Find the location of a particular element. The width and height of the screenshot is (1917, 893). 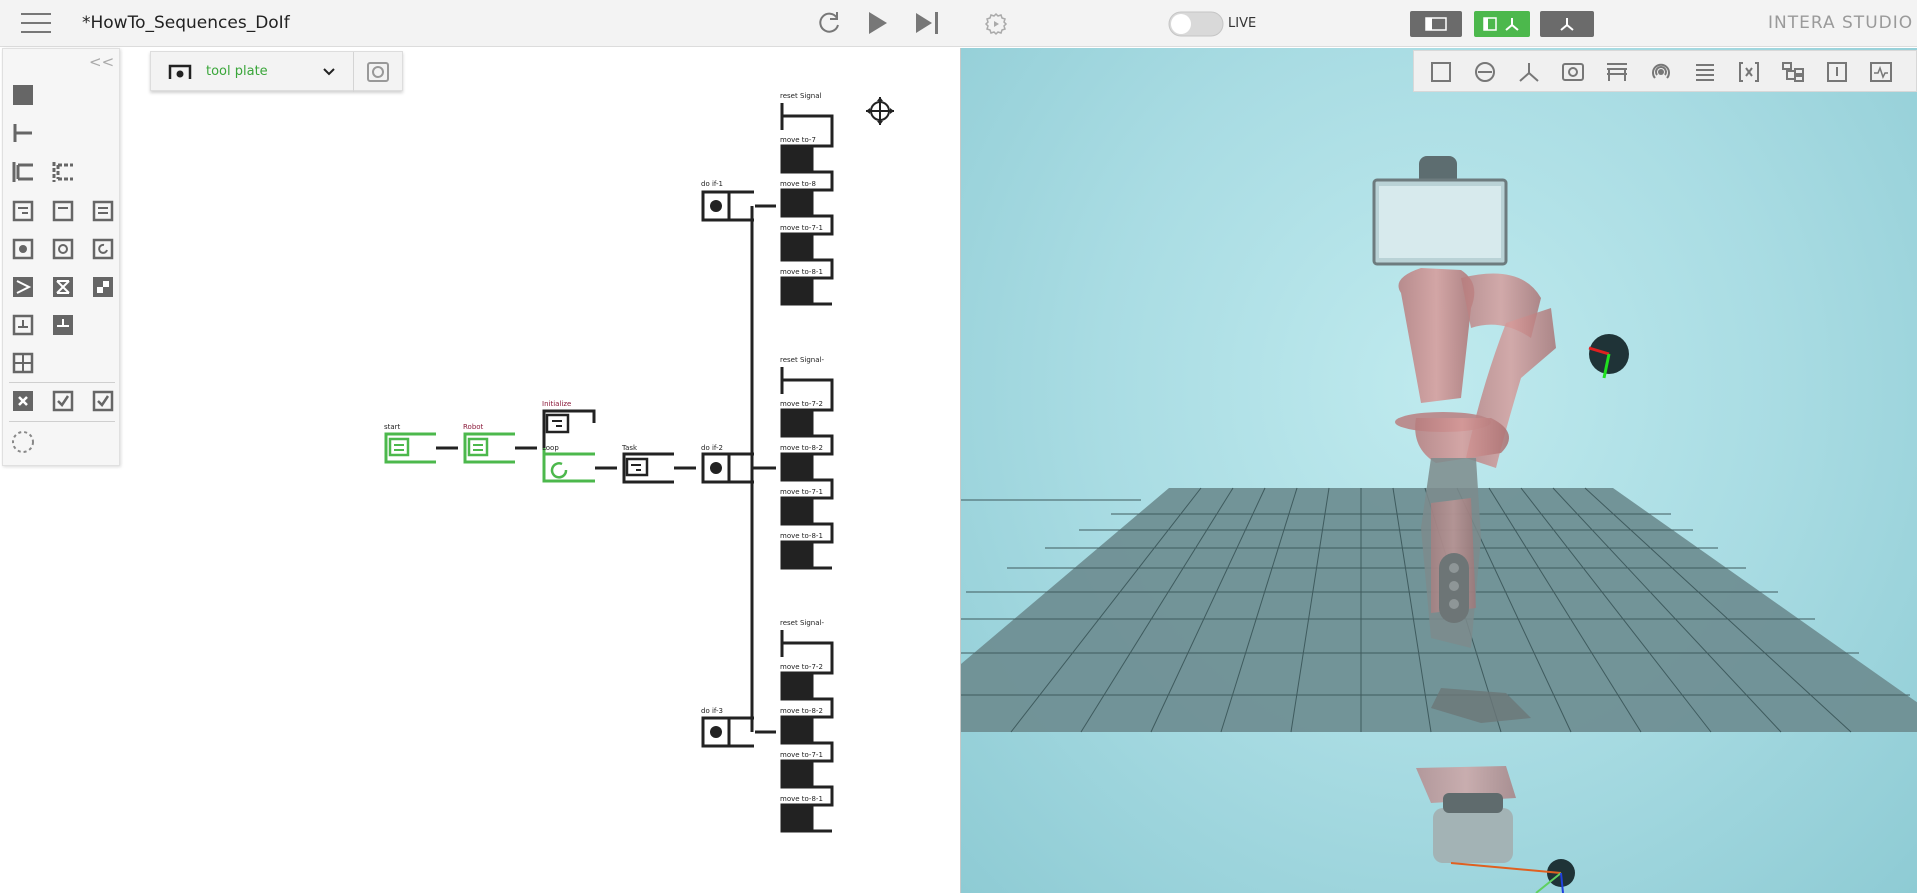

measure-icon is located at coordinates (1485, 72).